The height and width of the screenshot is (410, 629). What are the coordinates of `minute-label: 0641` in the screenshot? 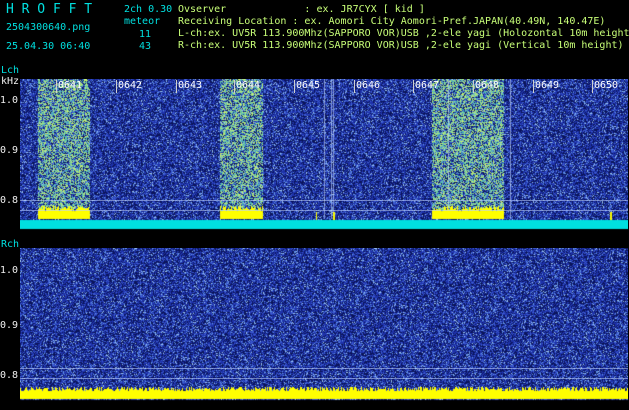 It's located at (70, 85).